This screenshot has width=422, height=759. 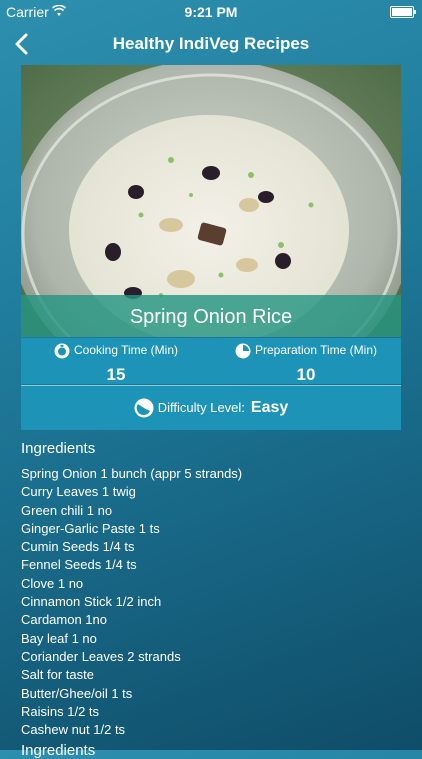 What do you see at coordinates (62, 351) in the screenshot?
I see `cooking-pot-icon` at bounding box center [62, 351].